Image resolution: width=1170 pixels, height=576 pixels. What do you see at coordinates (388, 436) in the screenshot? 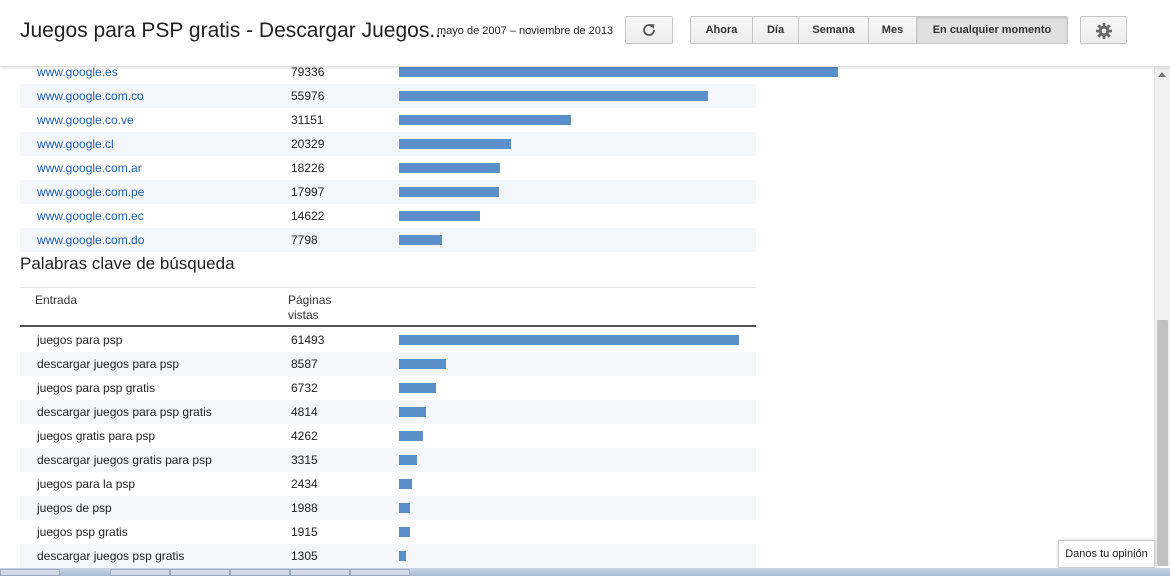
I see `keyword-row: juegos gratis para psp 4262` at bounding box center [388, 436].